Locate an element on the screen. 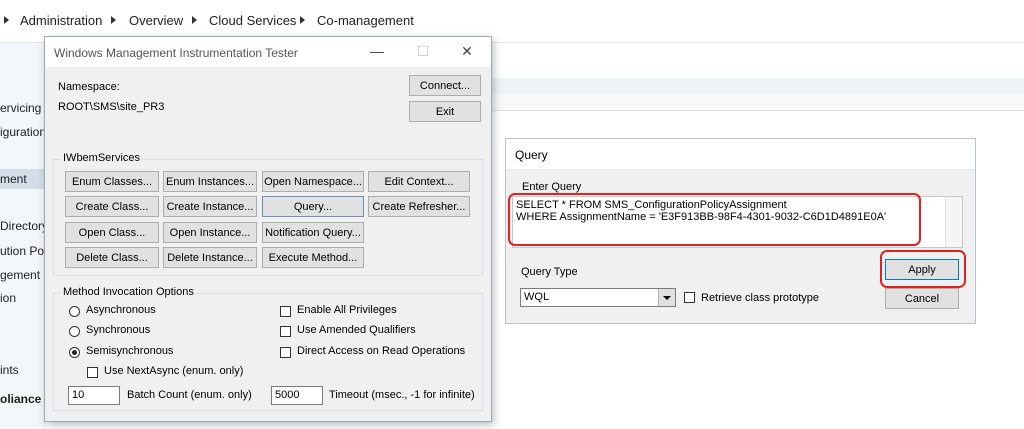  use-amended-qualifiers-label: Use Amended Qualifiers is located at coordinates (356, 330).